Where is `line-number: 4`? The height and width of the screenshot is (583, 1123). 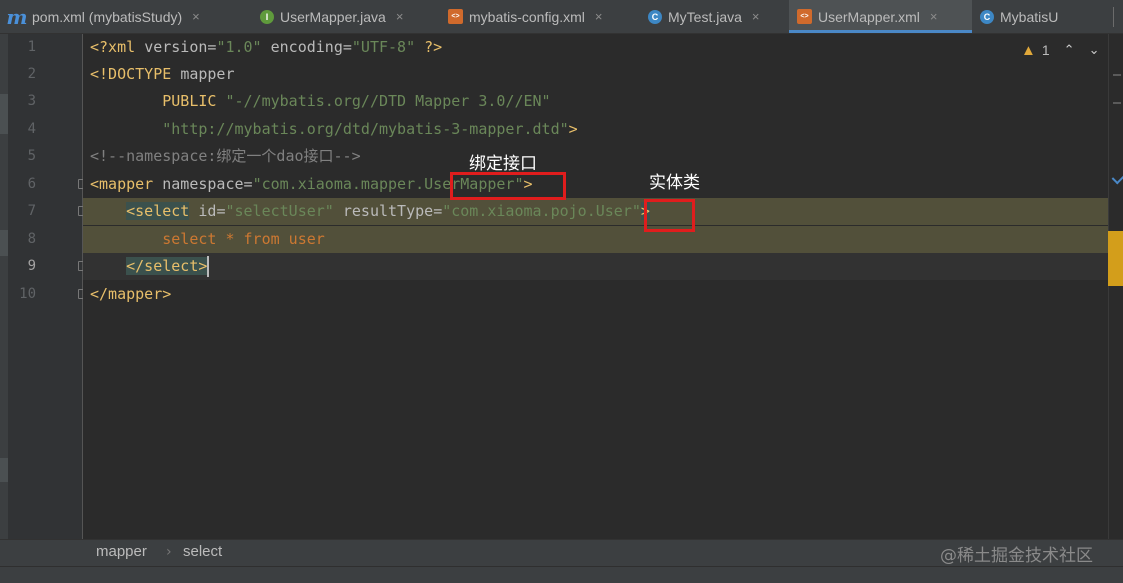
line-number: 4 is located at coordinates (31, 129).